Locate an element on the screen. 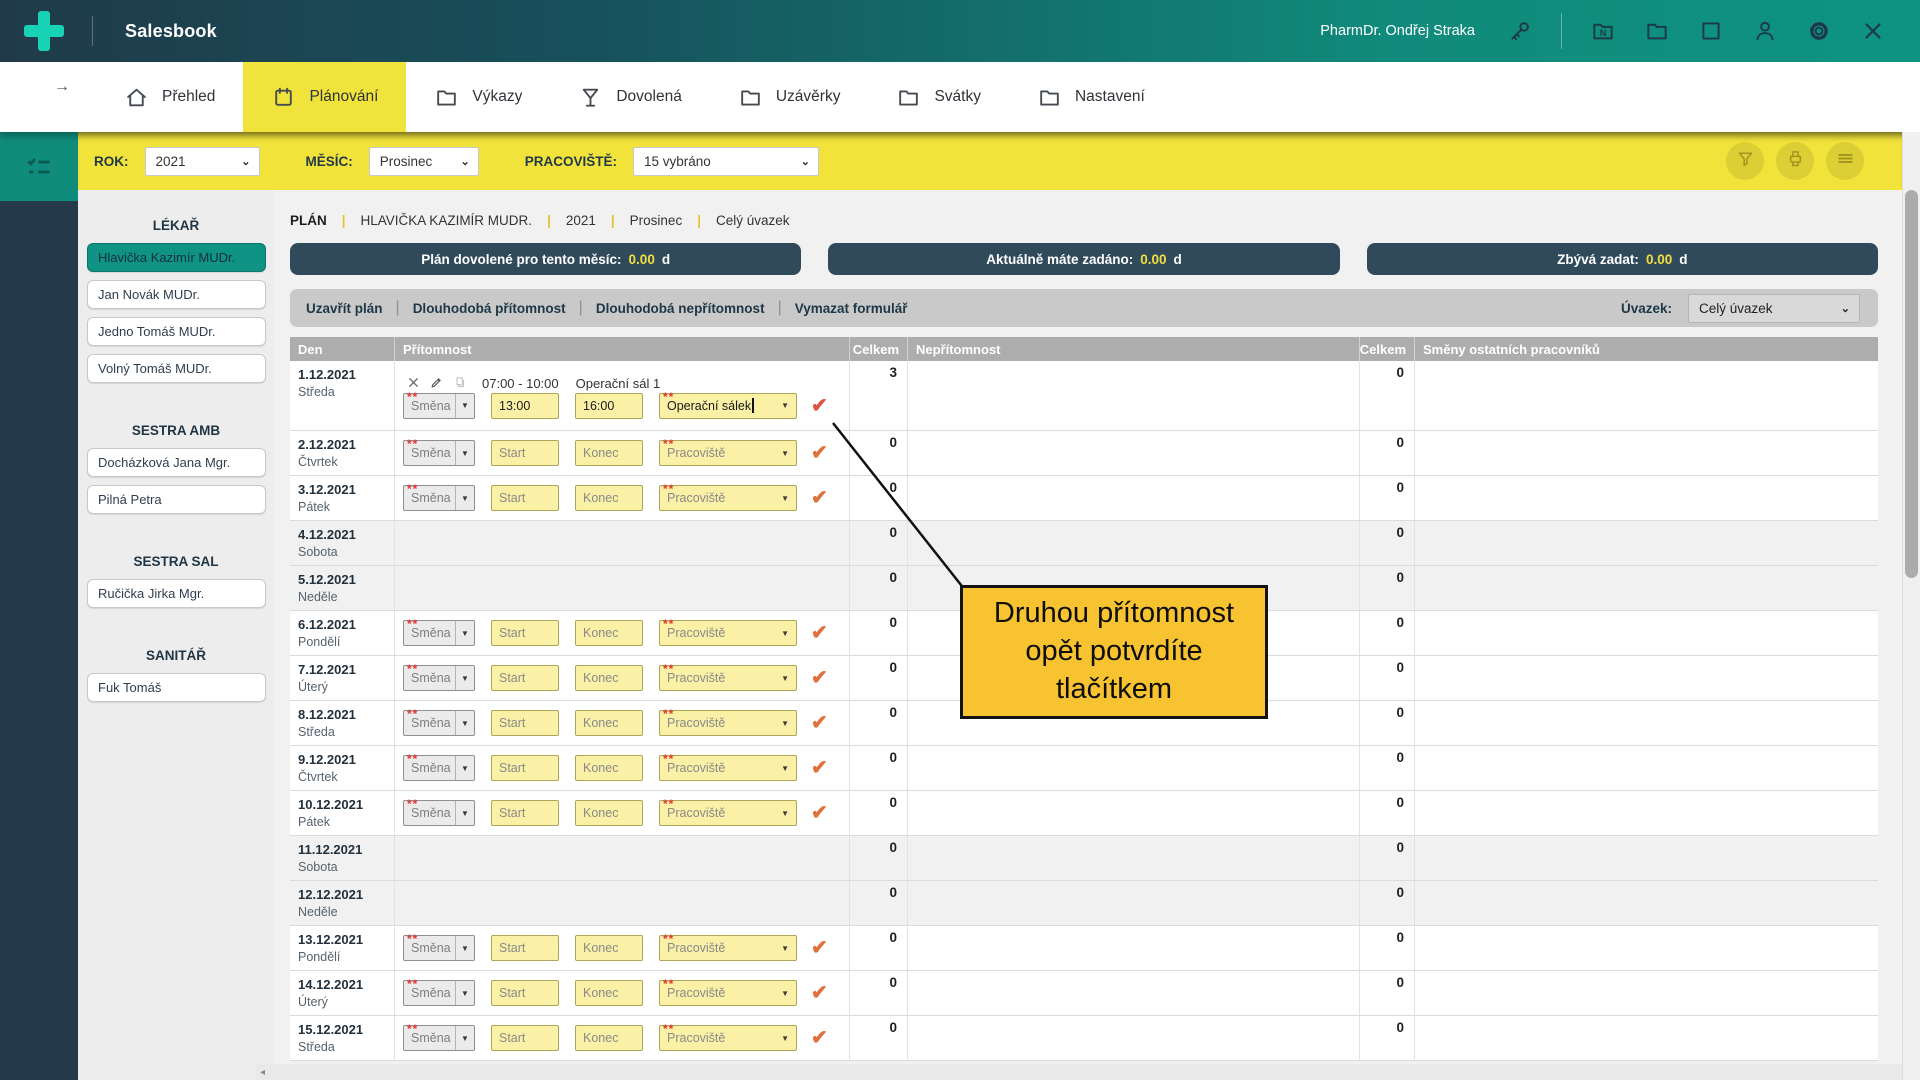  key-icon is located at coordinates (1520, 31).